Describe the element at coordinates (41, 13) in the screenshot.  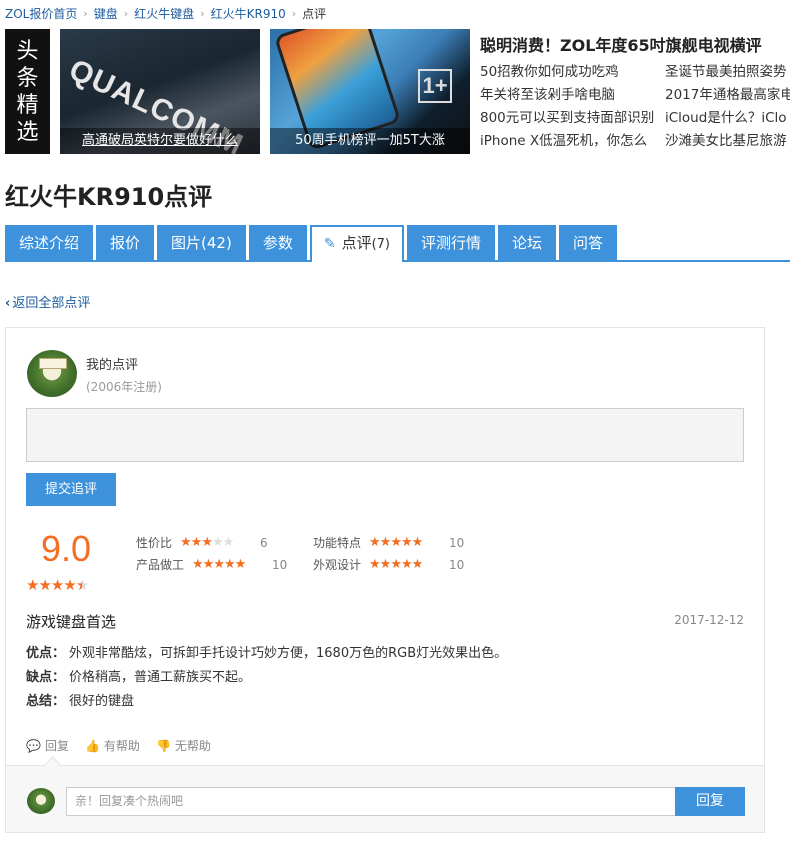
I see `breadcrumb-home-link: ZOL报价首页` at that location.